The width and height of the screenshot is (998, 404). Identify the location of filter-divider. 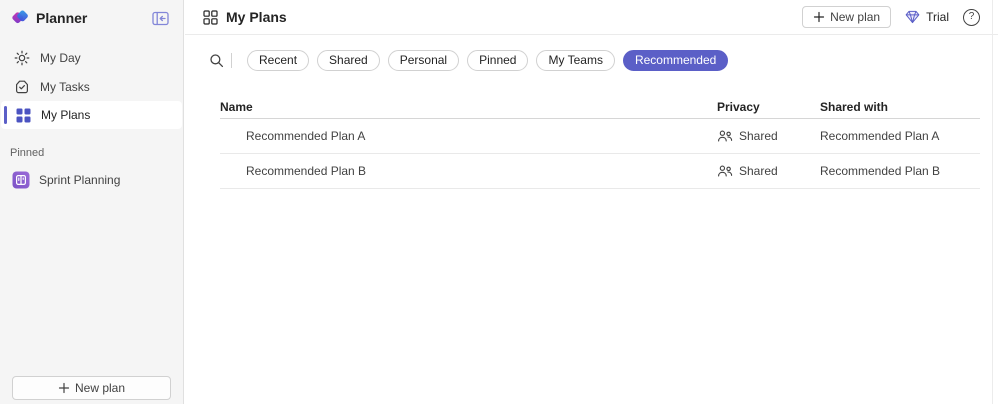
(231, 60).